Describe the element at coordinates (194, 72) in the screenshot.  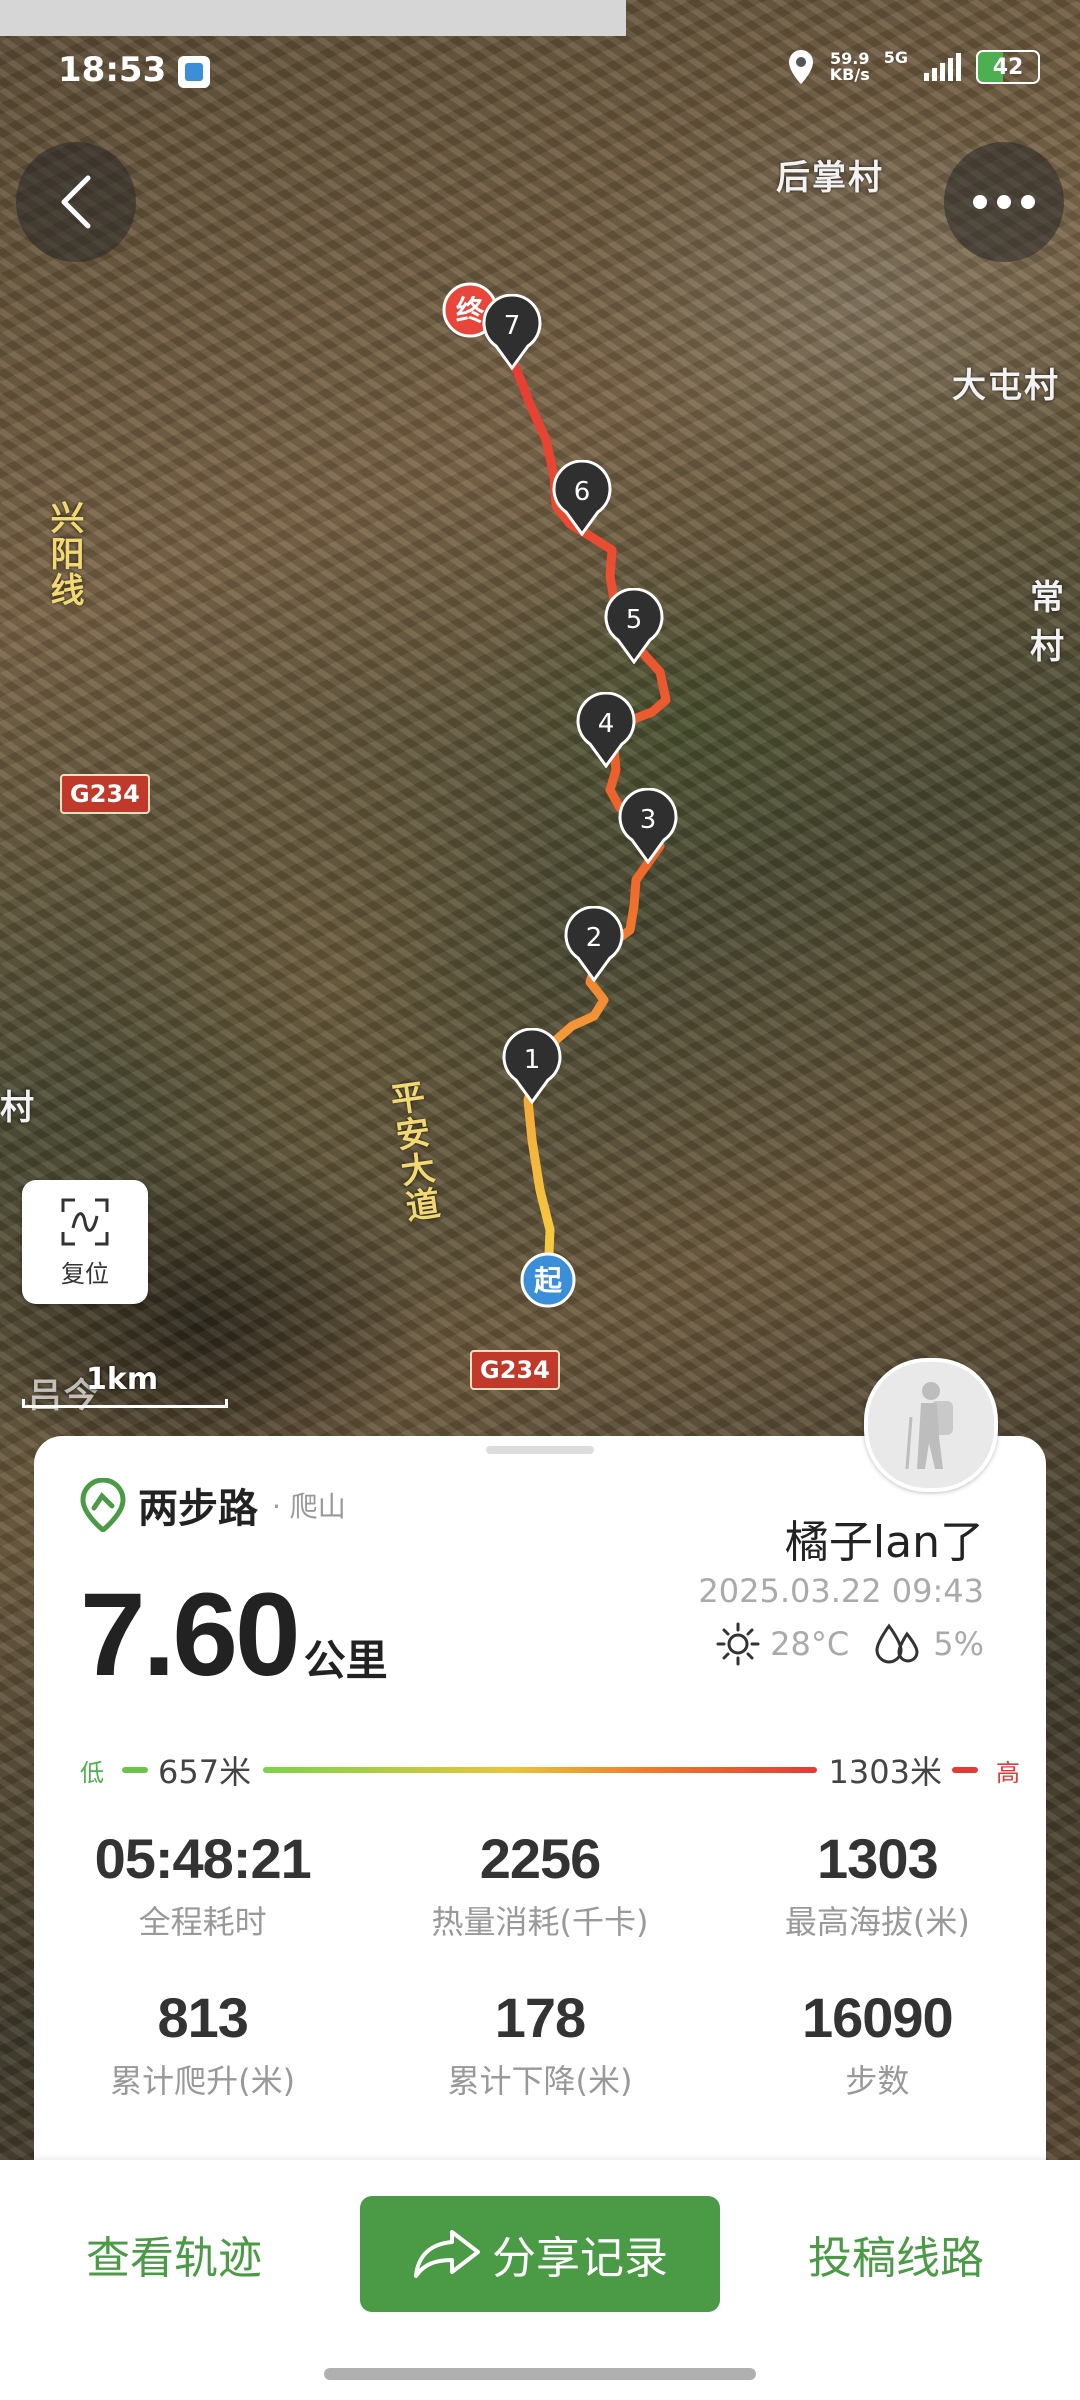
I see `app-notification-icon` at that location.